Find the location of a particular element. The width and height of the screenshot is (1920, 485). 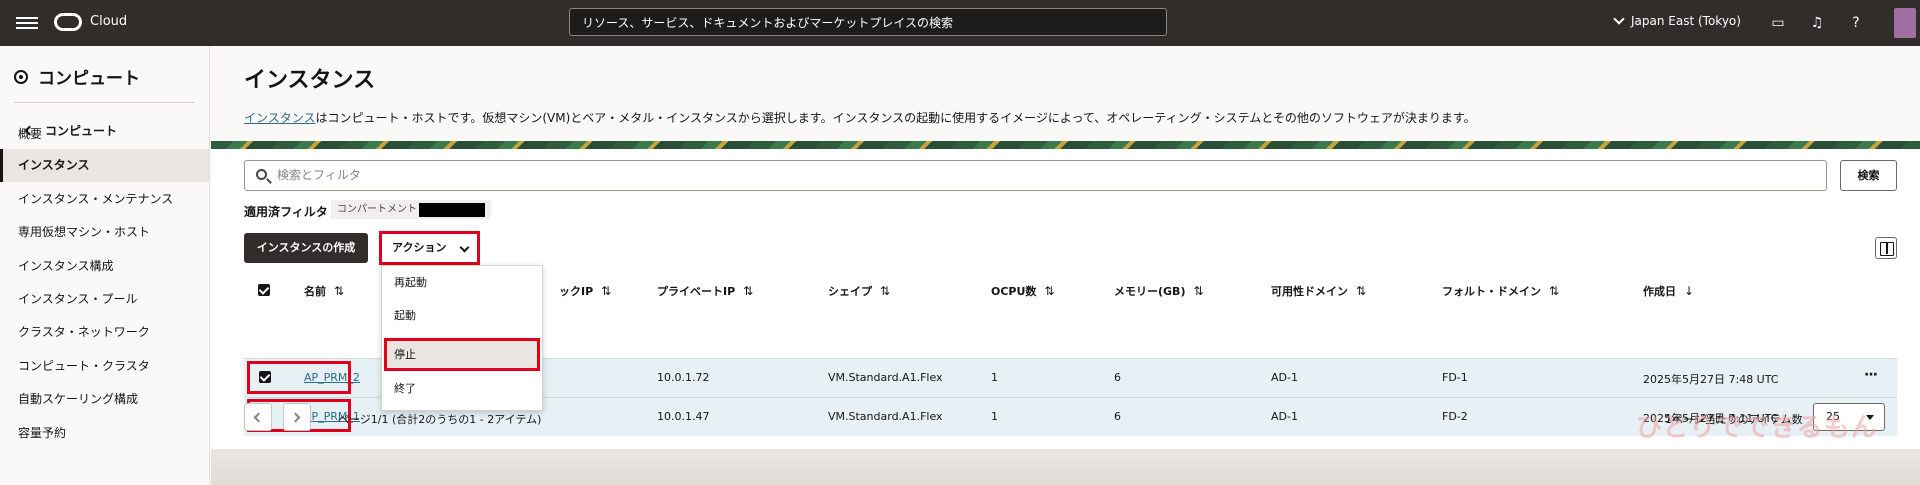

brand-label: Cloud is located at coordinates (109, 21).